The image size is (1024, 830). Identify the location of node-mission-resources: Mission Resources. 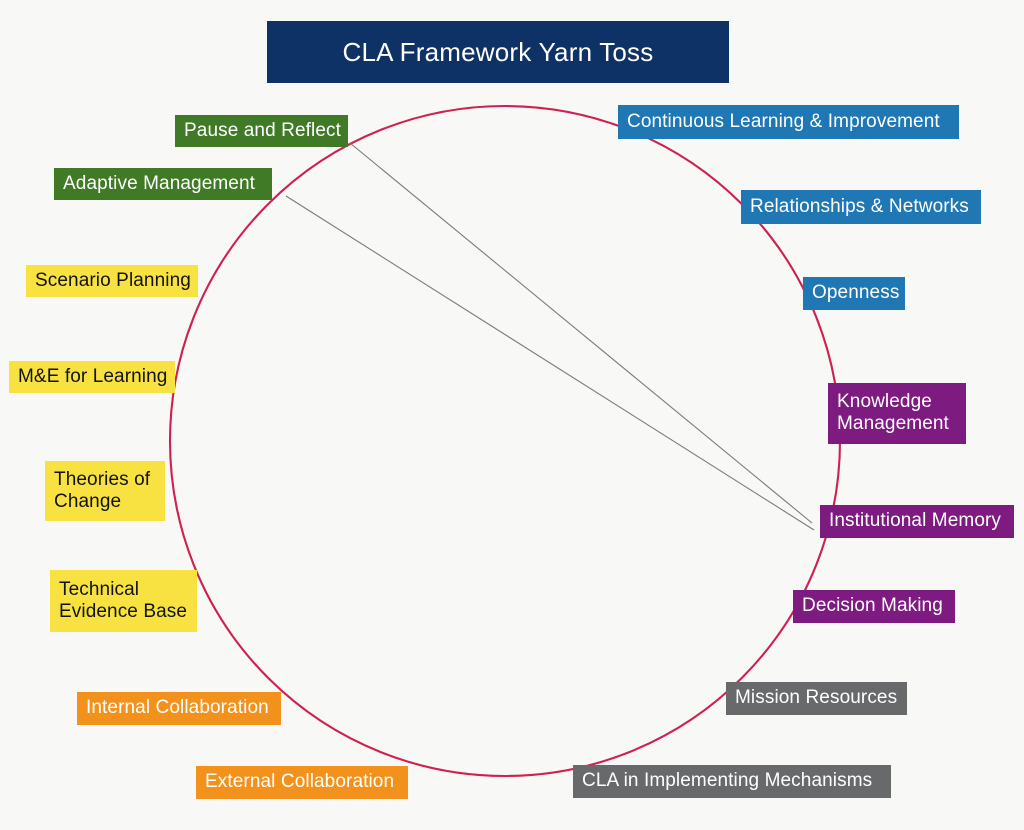
(816, 698).